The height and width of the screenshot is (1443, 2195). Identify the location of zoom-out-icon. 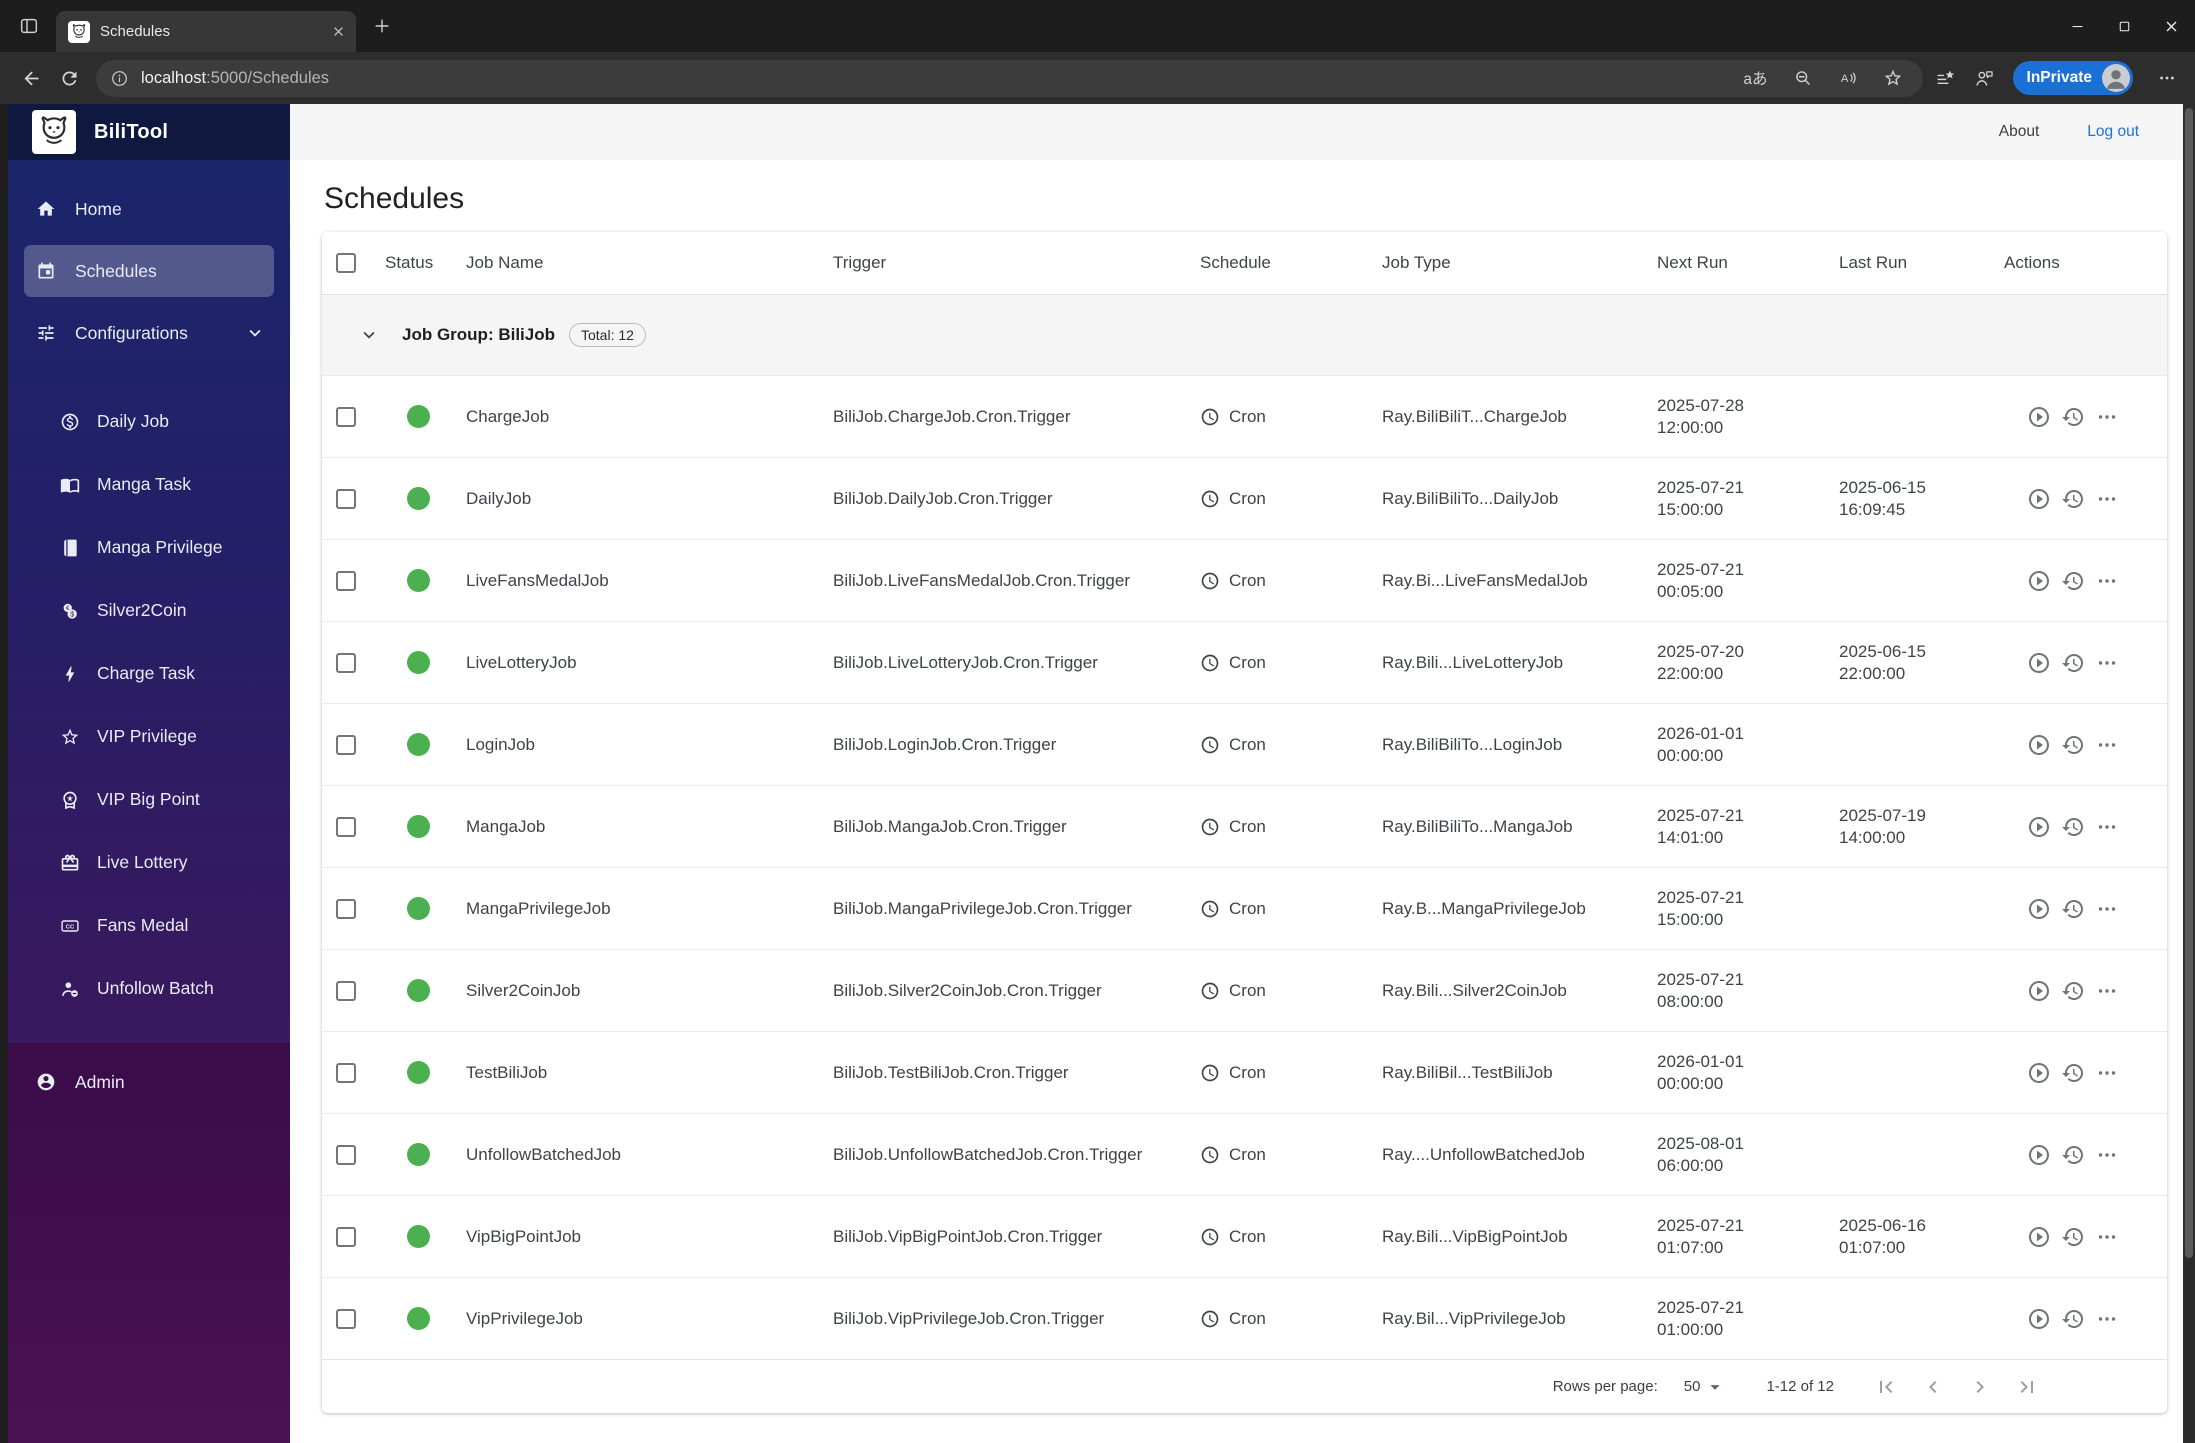
(1803, 78).